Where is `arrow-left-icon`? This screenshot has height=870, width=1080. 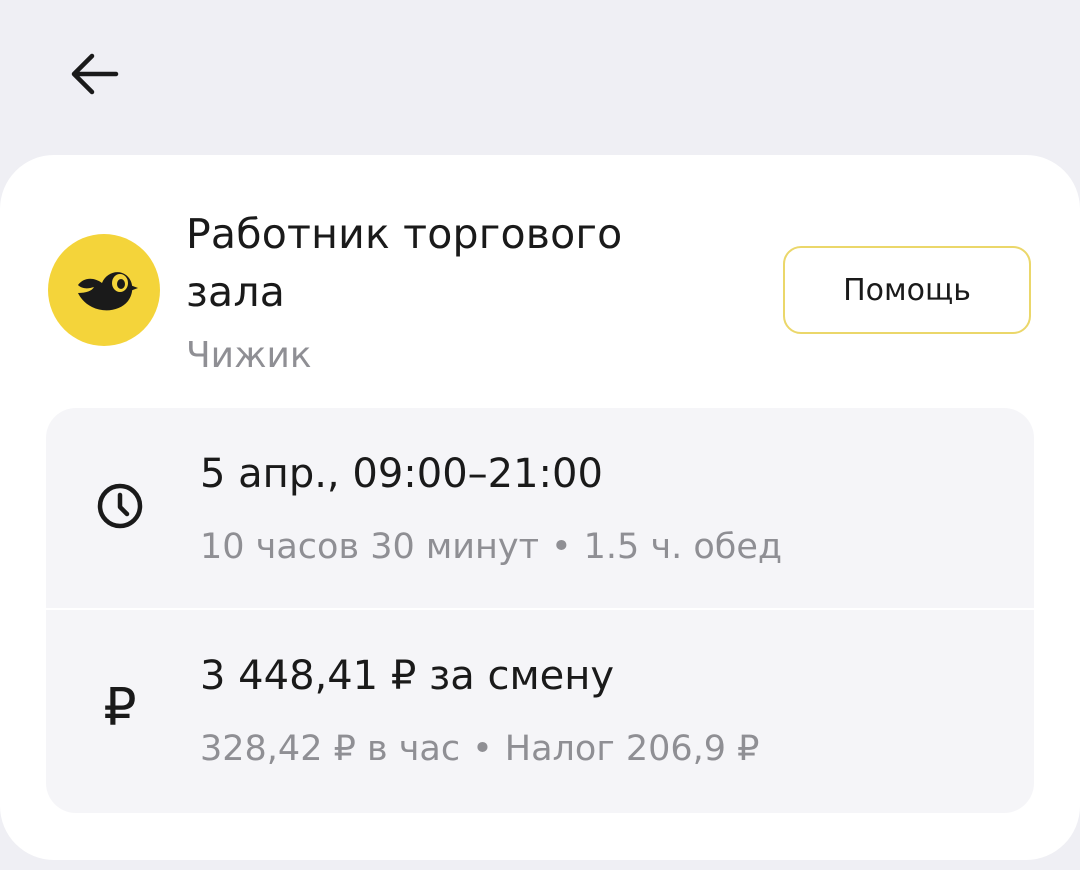 arrow-left-icon is located at coordinates (95, 74).